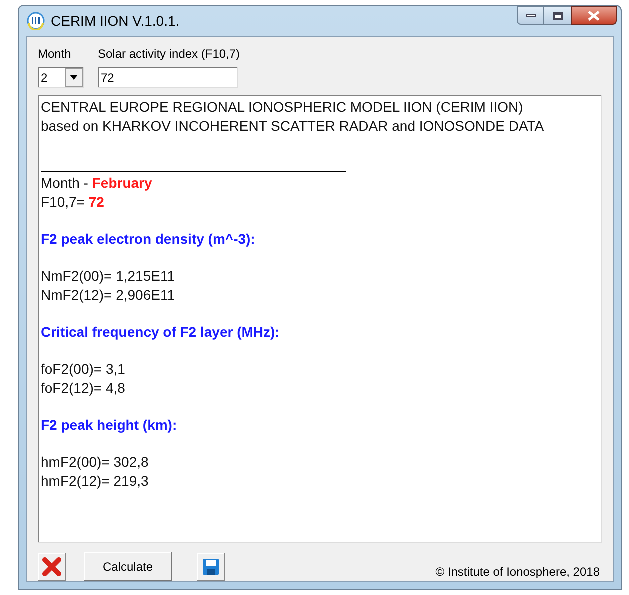 Image resolution: width=629 pixels, height=595 pixels. I want to click on maximize-button, so click(557, 15).